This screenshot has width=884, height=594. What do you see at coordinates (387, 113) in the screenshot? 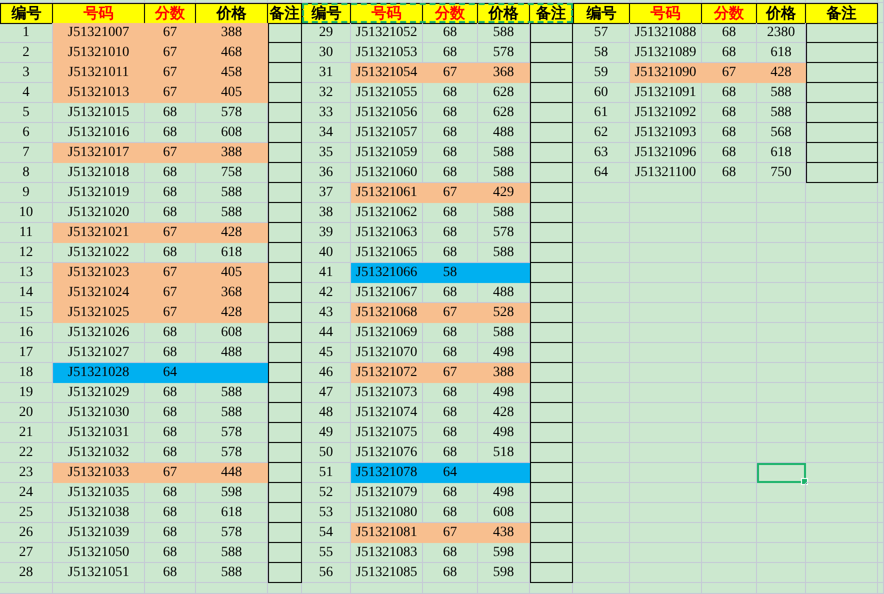
I see `code-cell: J51321056` at bounding box center [387, 113].